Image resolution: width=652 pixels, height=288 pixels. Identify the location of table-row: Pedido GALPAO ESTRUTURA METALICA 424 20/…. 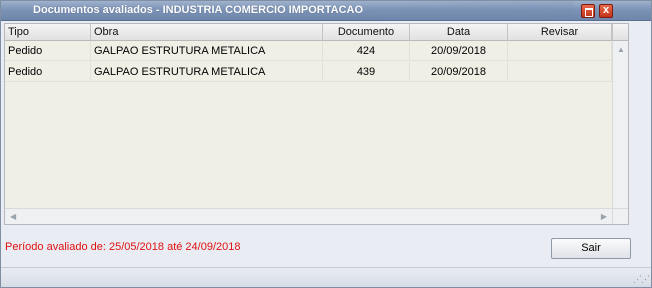
(308, 51).